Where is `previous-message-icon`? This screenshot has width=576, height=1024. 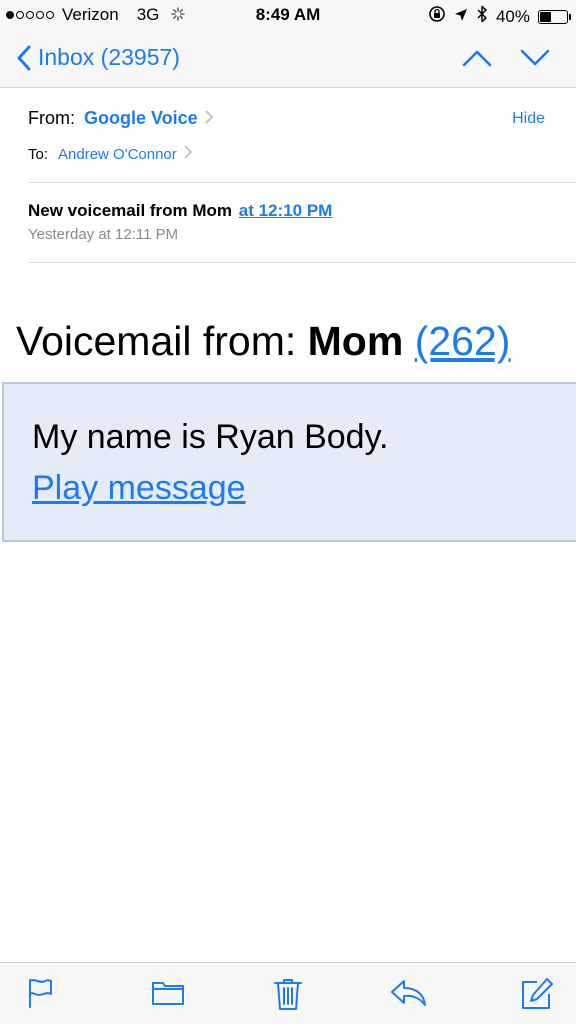 previous-message-icon is located at coordinates (477, 60).